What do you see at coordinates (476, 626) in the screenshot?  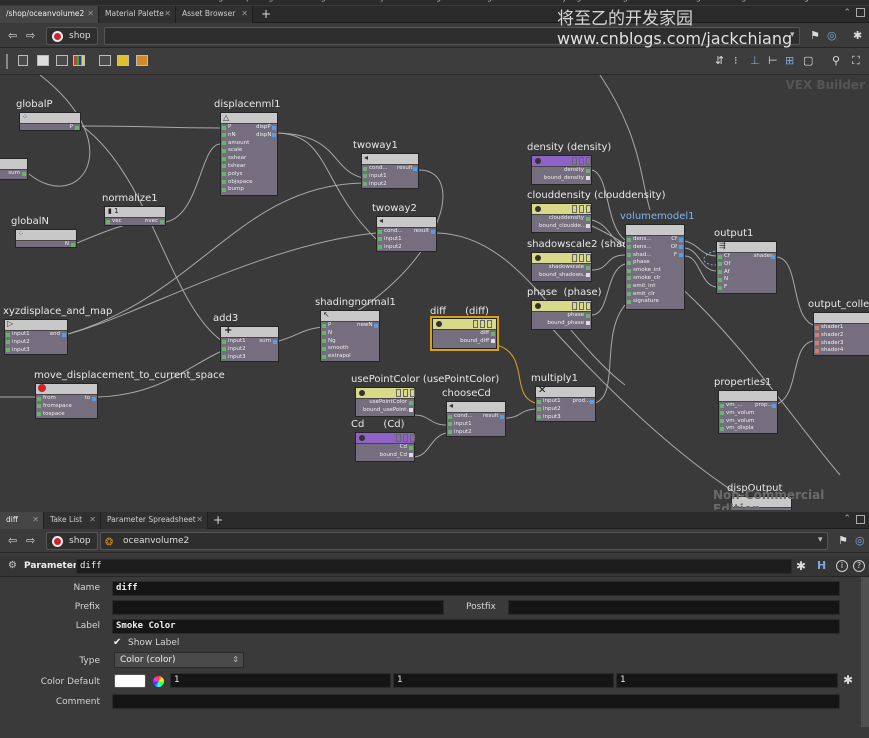 I see `label-field: Smoke Color` at bounding box center [476, 626].